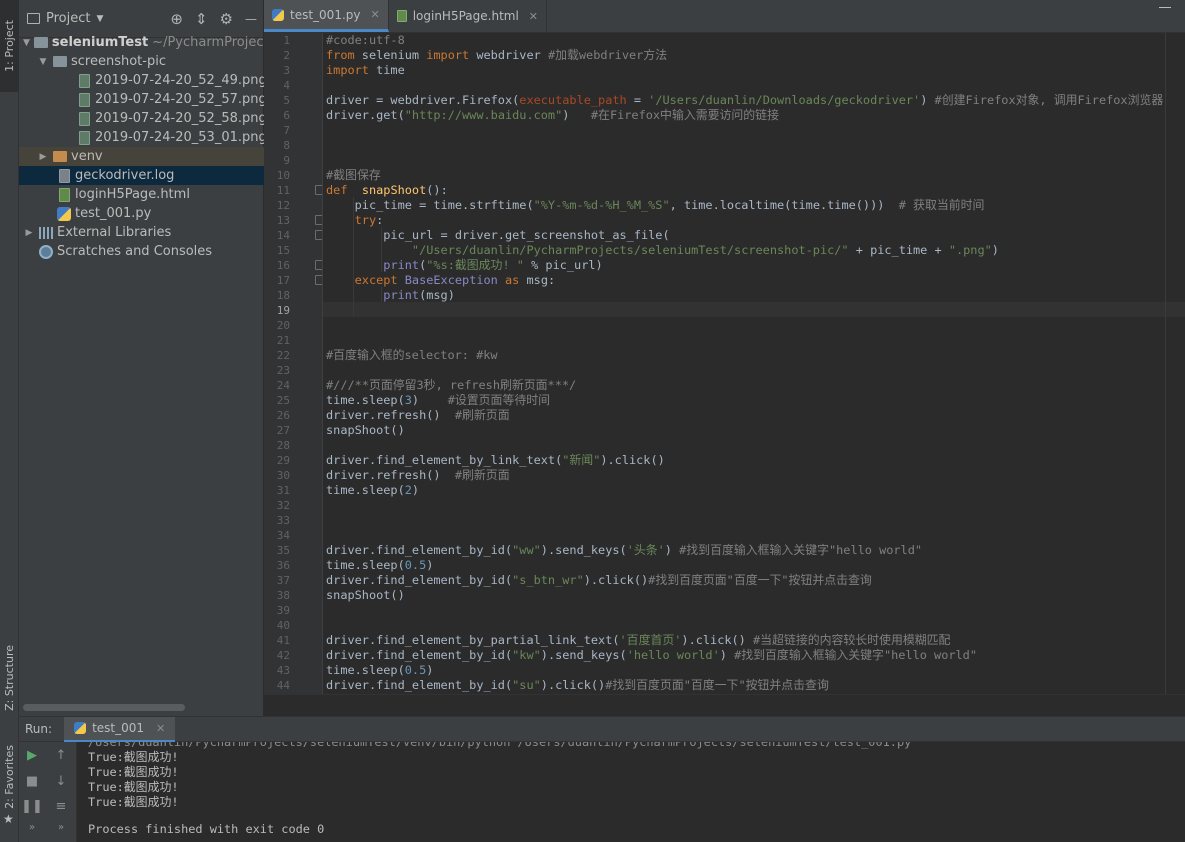 Image resolution: width=1185 pixels, height=842 pixels. I want to click on star-icon: ★, so click(8, 819).